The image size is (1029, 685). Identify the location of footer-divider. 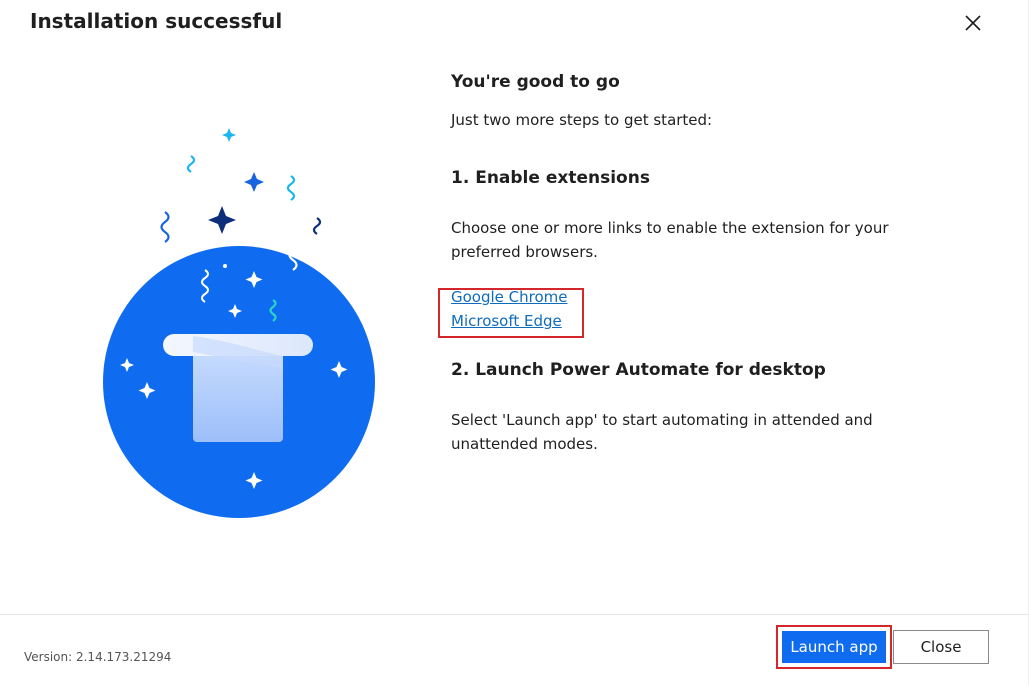
(514, 614).